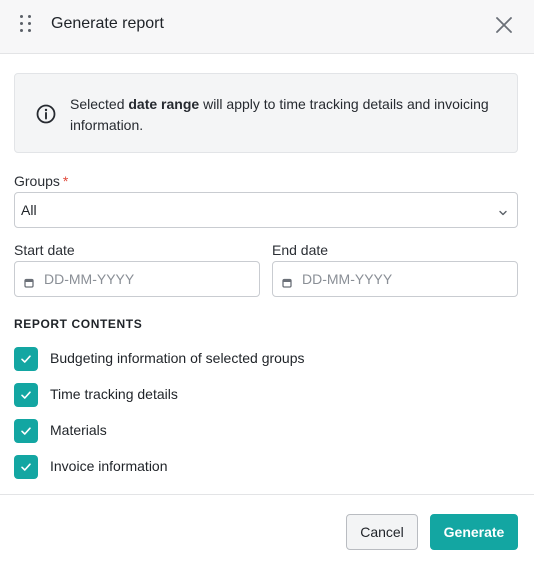 Image resolution: width=534 pixels, height=561 pixels. Describe the element at coordinates (78, 430) in the screenshot. I see `checkbox-label: Materials` at that location.